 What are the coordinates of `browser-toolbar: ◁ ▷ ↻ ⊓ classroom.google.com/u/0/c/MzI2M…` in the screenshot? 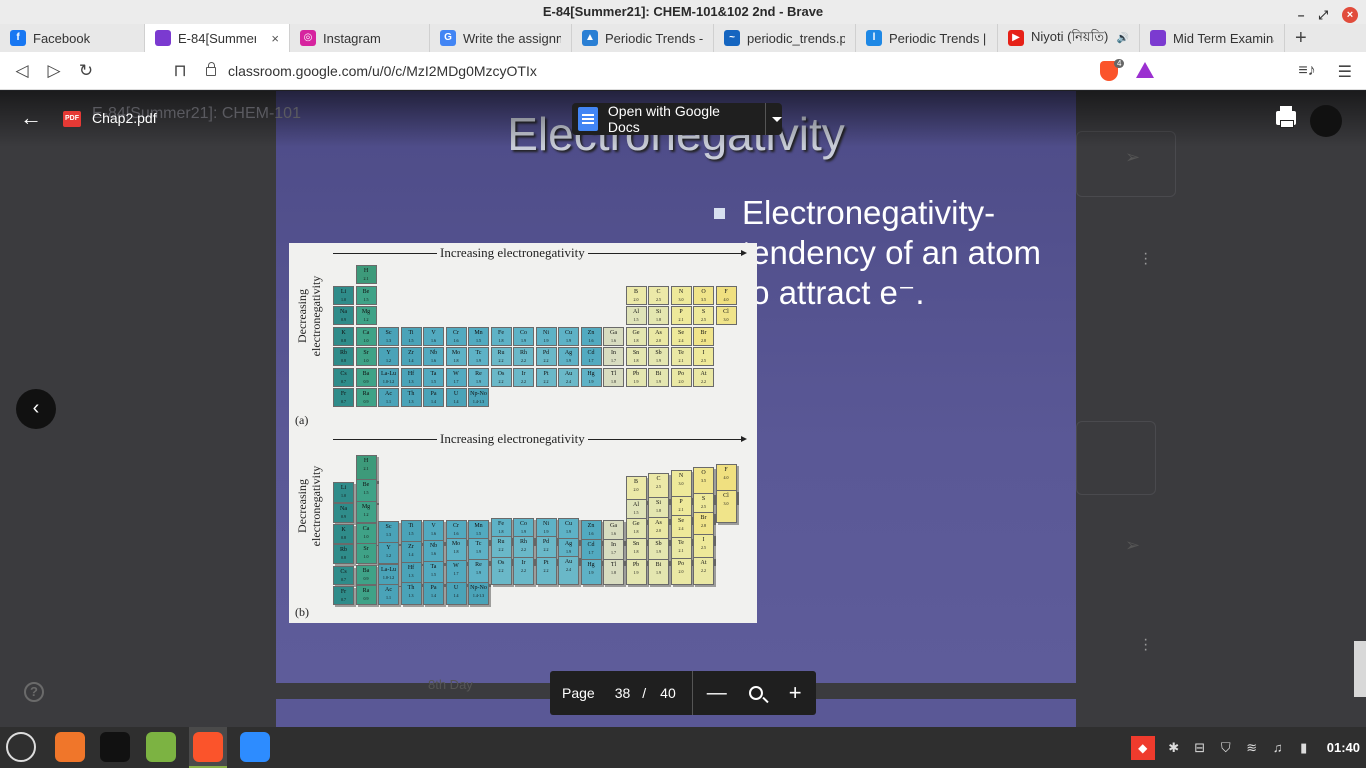 It's located at (683, 71).